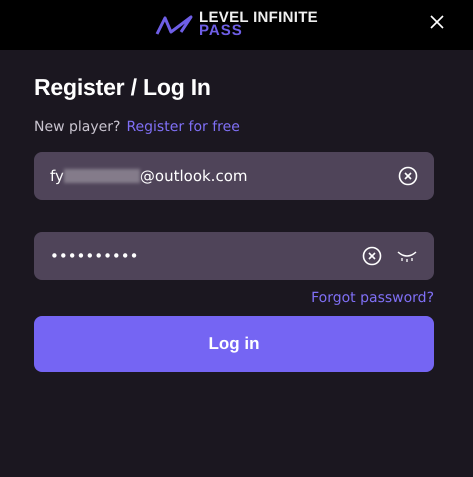 This screenshot has height=477, width=473. What do you see at coordinates (258, 18) in the screenshot?
I see `logo-text: LEVEL INFINITE` at bounding box center [258, 18].